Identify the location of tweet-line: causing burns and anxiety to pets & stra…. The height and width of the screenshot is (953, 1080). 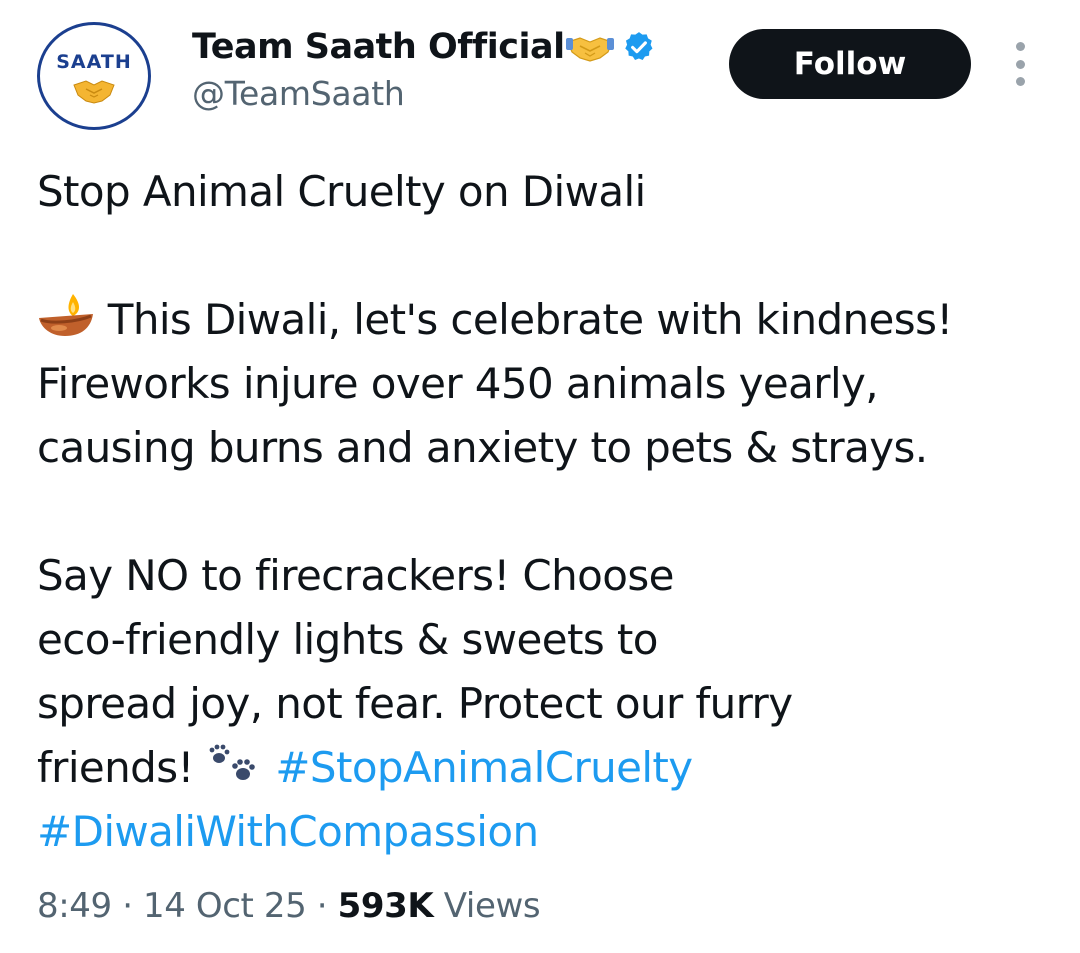
(482, 447).